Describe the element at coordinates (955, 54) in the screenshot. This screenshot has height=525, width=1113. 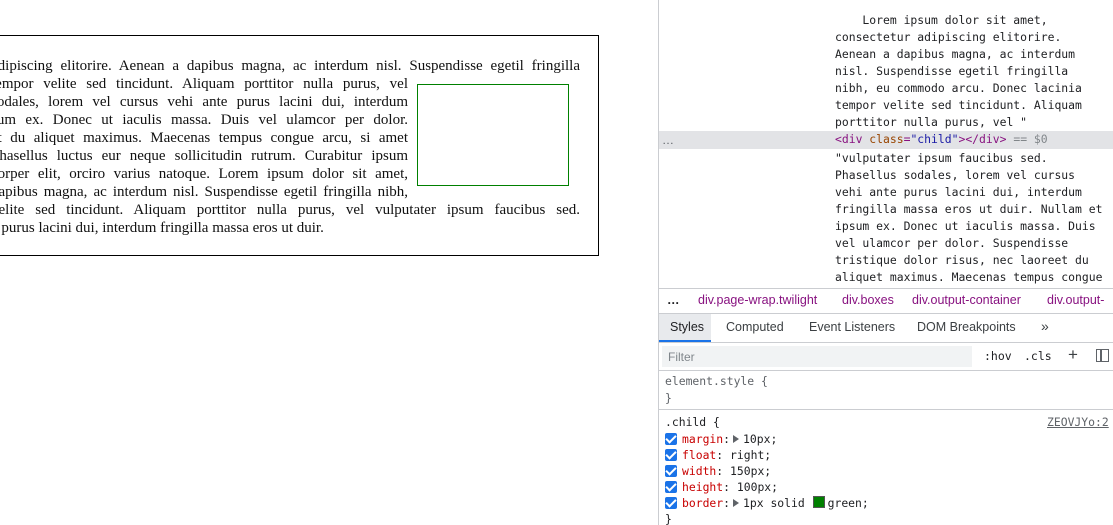
I see `text-node-line: Aenean a dapibus magna, ac interdum` at that location.